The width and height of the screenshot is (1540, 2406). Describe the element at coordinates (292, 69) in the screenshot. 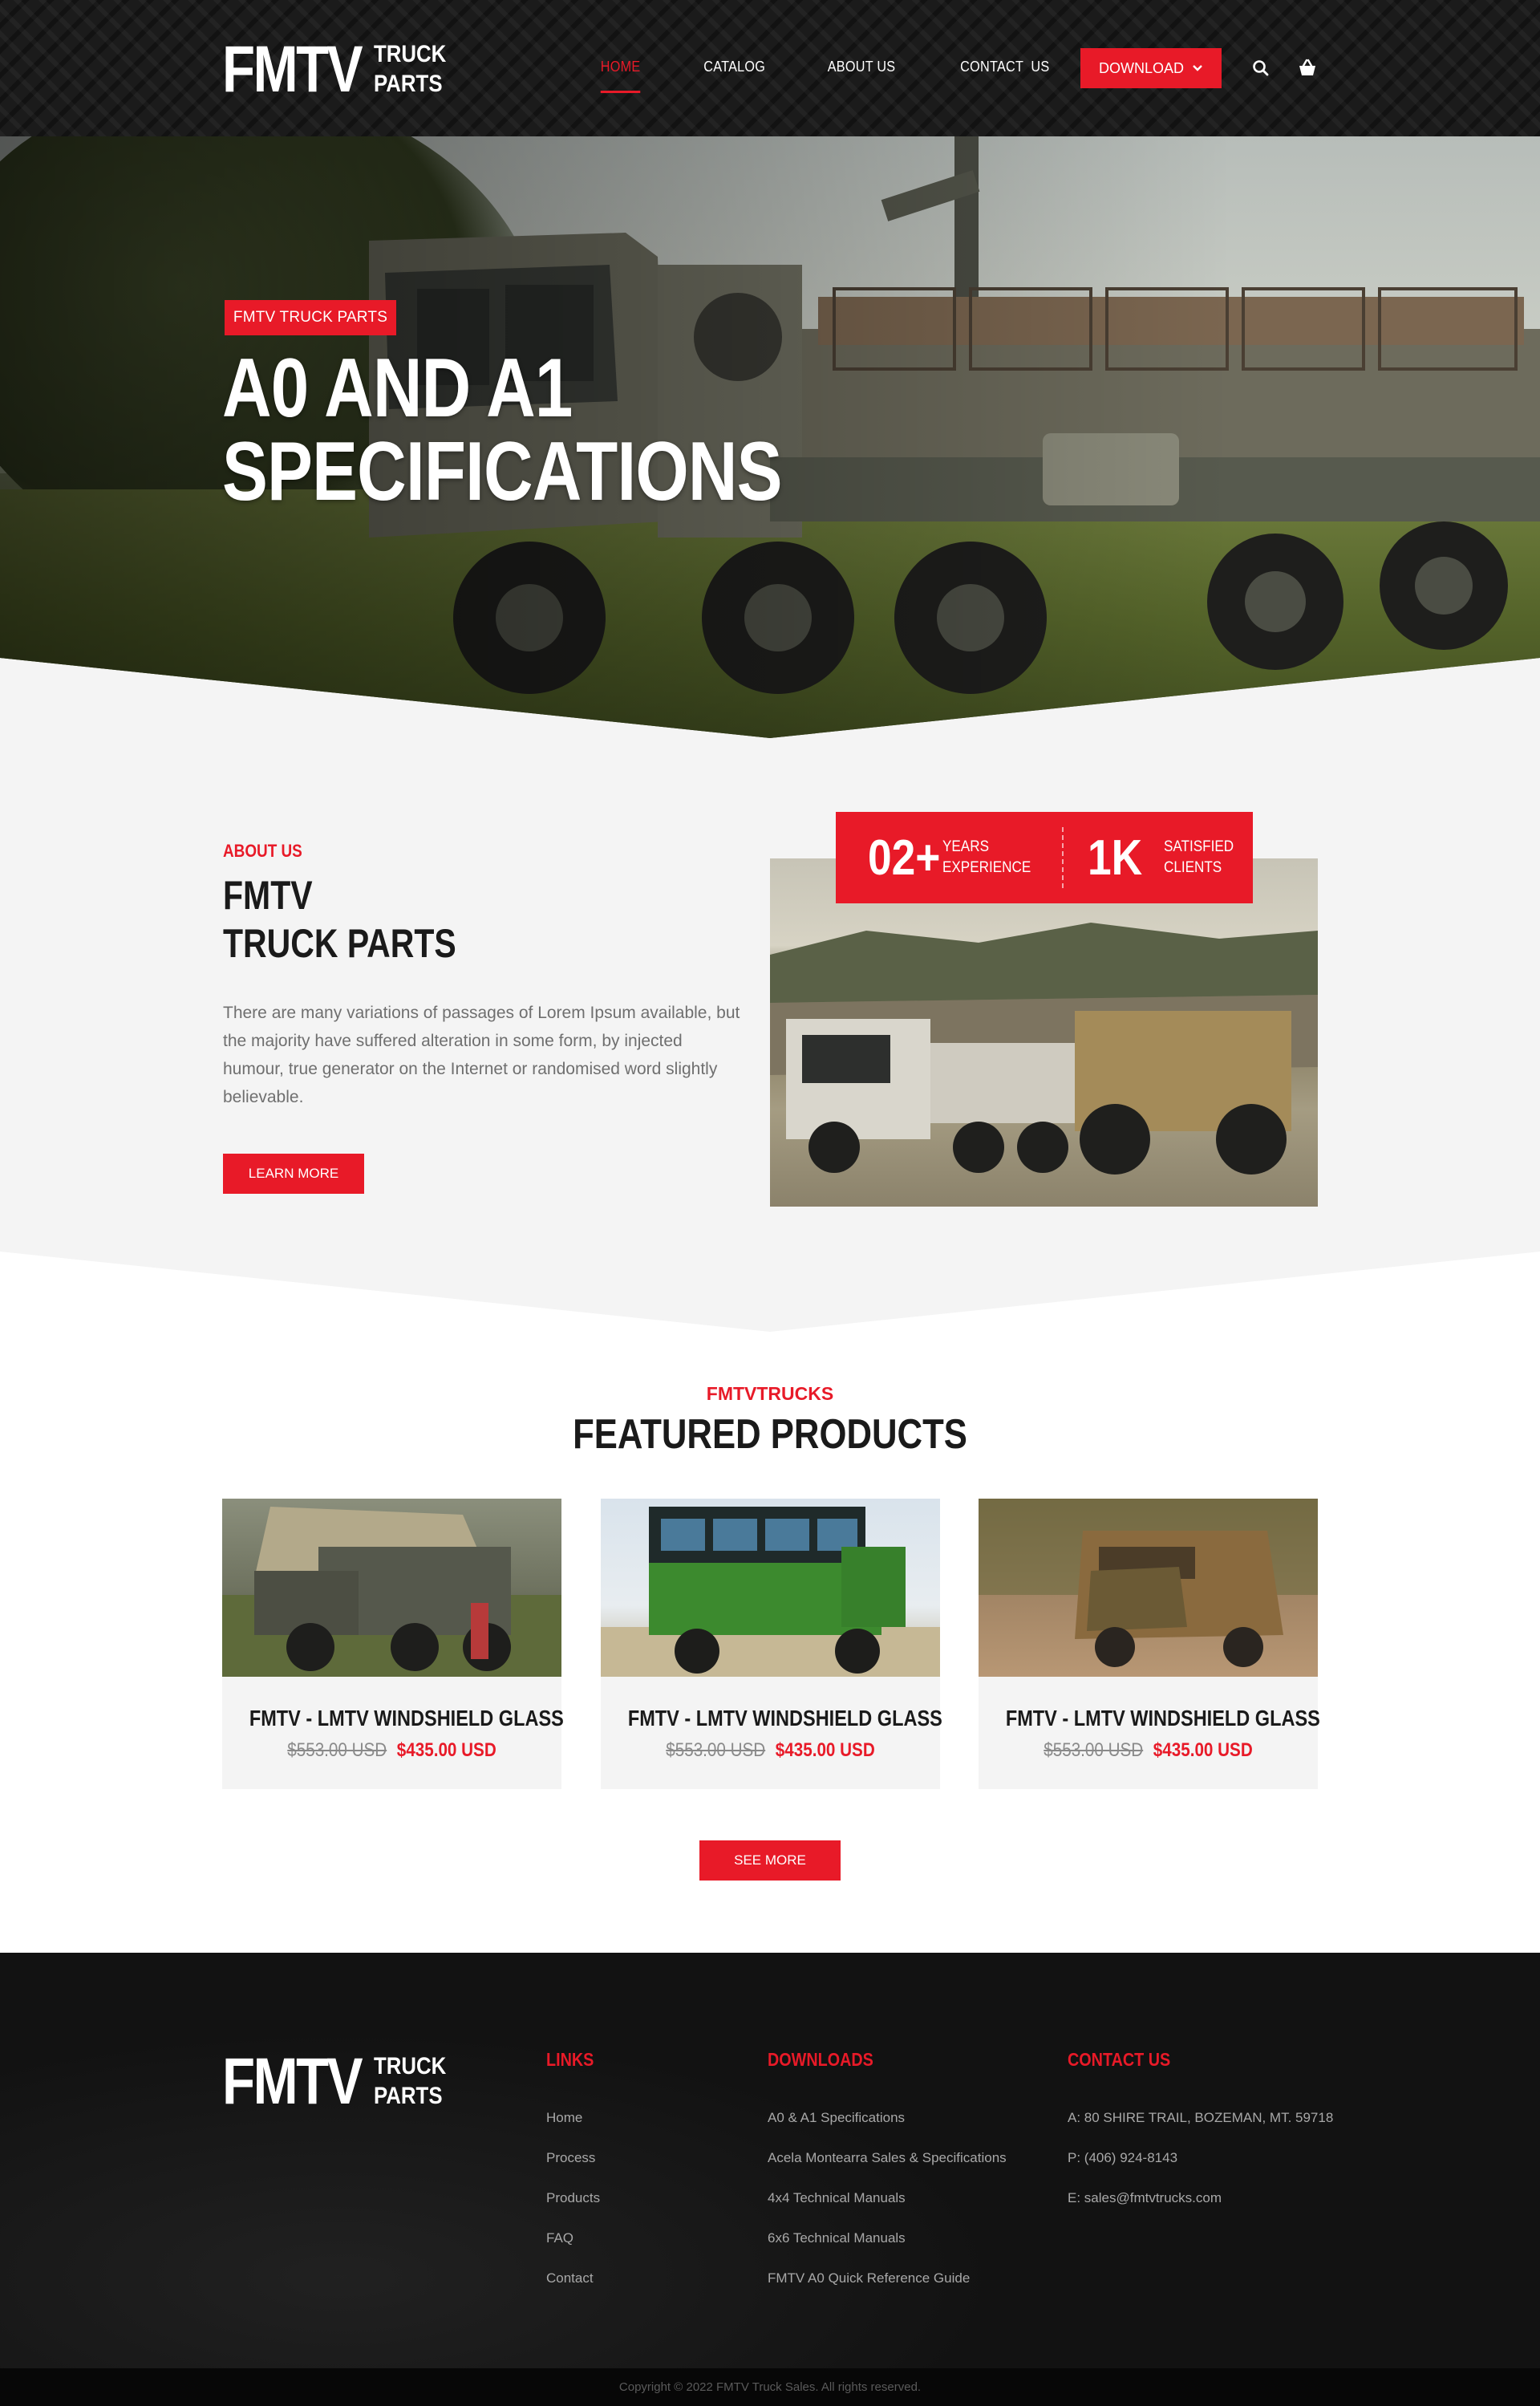

I see `logo-wordmark: FMTV` at that location.